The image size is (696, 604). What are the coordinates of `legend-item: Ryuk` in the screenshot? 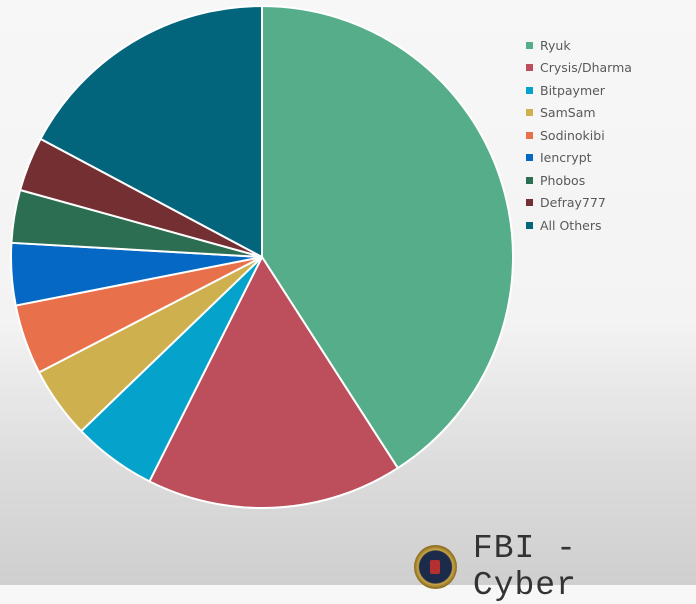 It's located at (579, 45).